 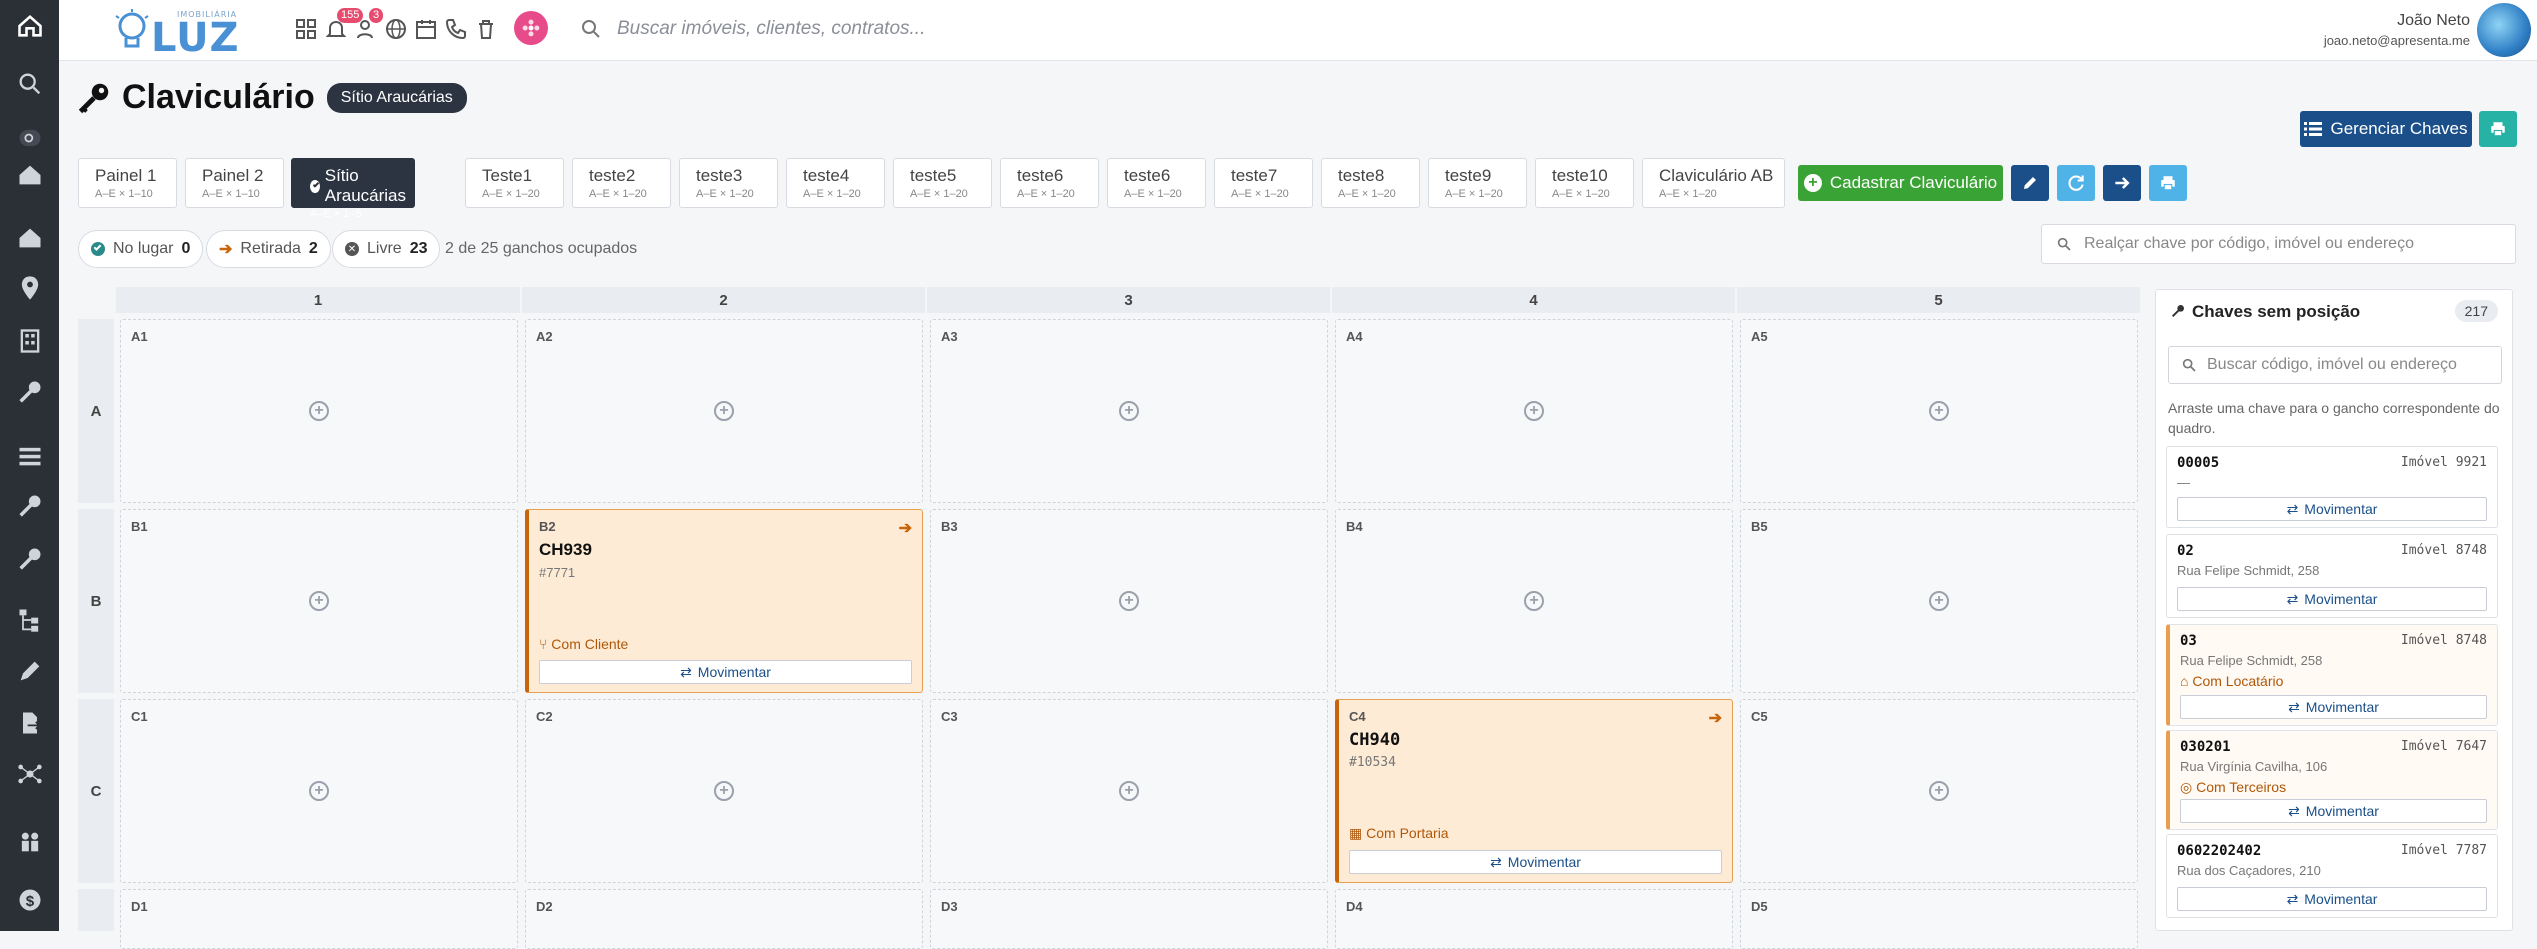 What do you see at coordinates (29, 84) in the screenshot?
I see `search-icon` at bounding box center [29, 84].